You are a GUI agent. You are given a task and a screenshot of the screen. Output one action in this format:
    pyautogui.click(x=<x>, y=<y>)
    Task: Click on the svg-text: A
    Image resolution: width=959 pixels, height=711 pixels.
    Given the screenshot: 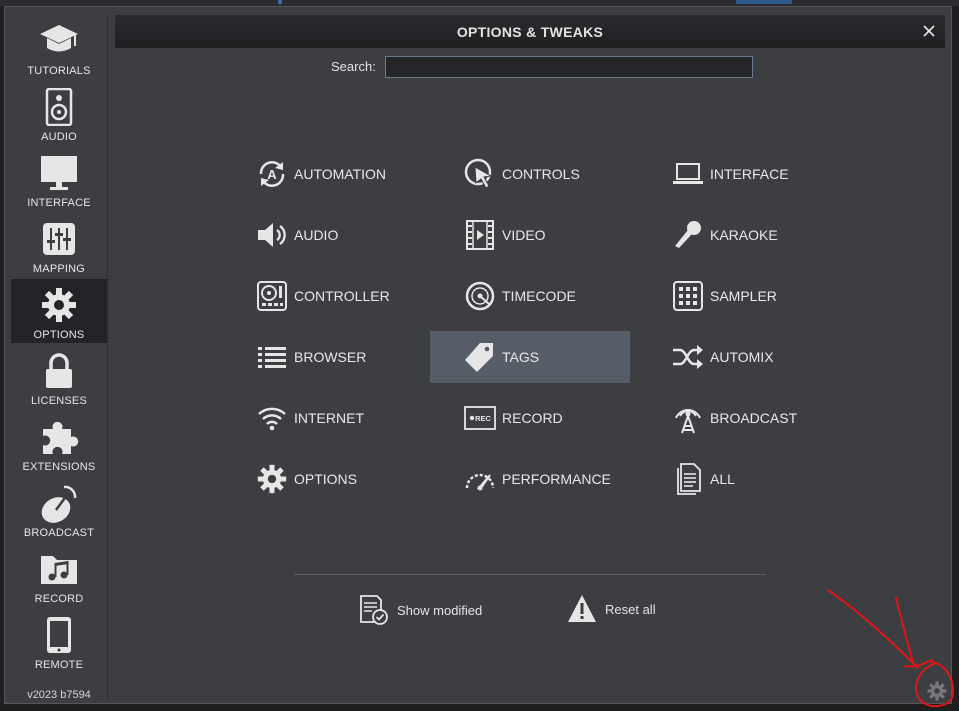 What is the action you would take?
    pyautogui.click(x=272, y=174)
    